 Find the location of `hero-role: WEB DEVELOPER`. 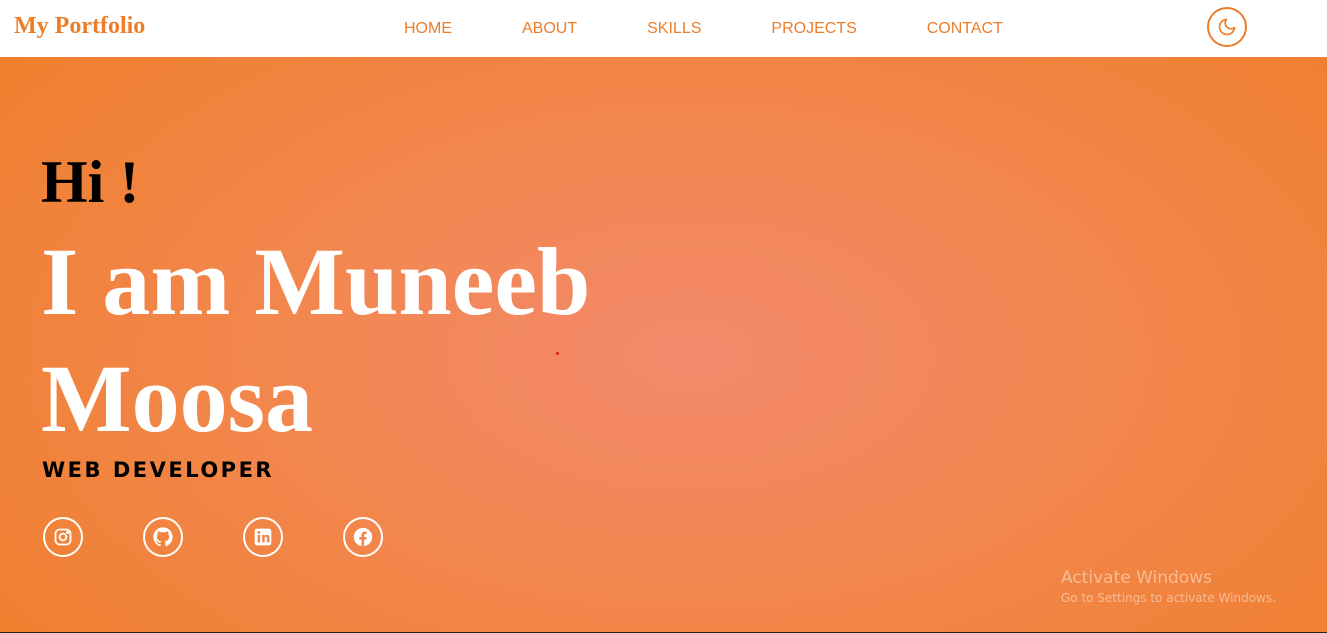

hero-role: WEB DEVELOPER is located at coordinates (158, 470).